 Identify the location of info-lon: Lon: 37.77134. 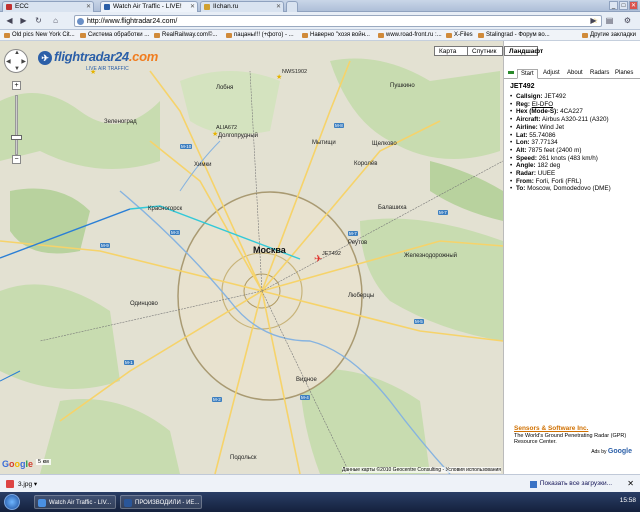
(575, 143).